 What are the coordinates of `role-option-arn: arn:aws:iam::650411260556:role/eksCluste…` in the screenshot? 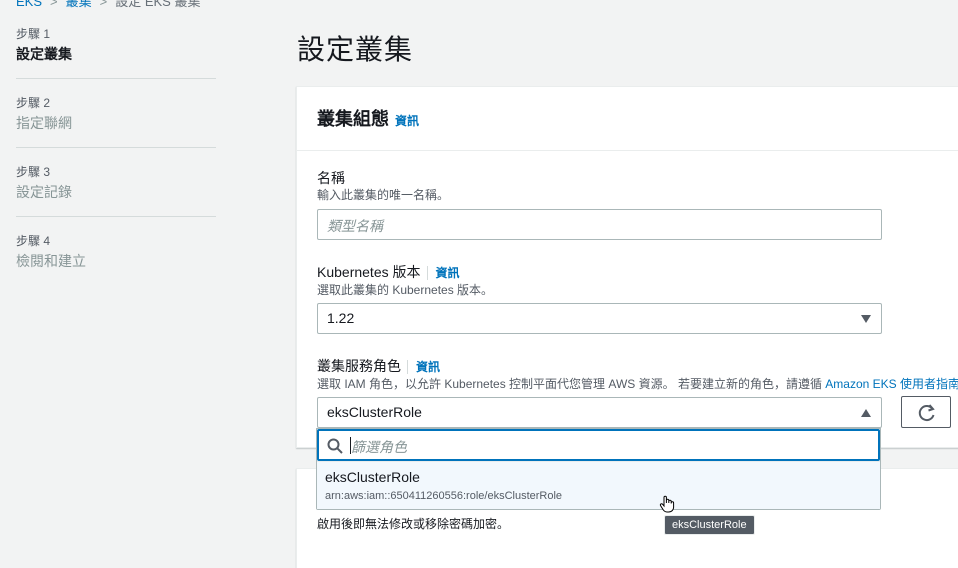 It's located at (444, 496).